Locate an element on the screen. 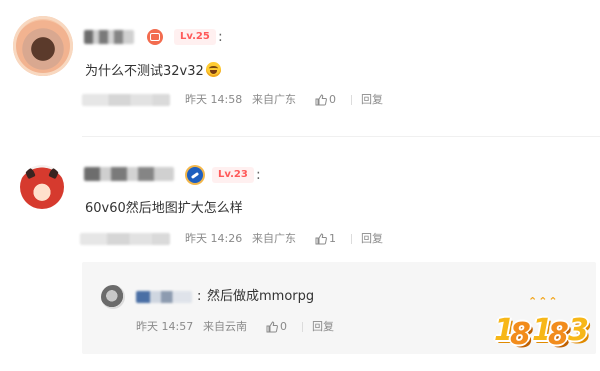 Image resolution: width=600 pixels, height=371 pixels. reply-location: 来自云南 is located at coordinates (225, 326).